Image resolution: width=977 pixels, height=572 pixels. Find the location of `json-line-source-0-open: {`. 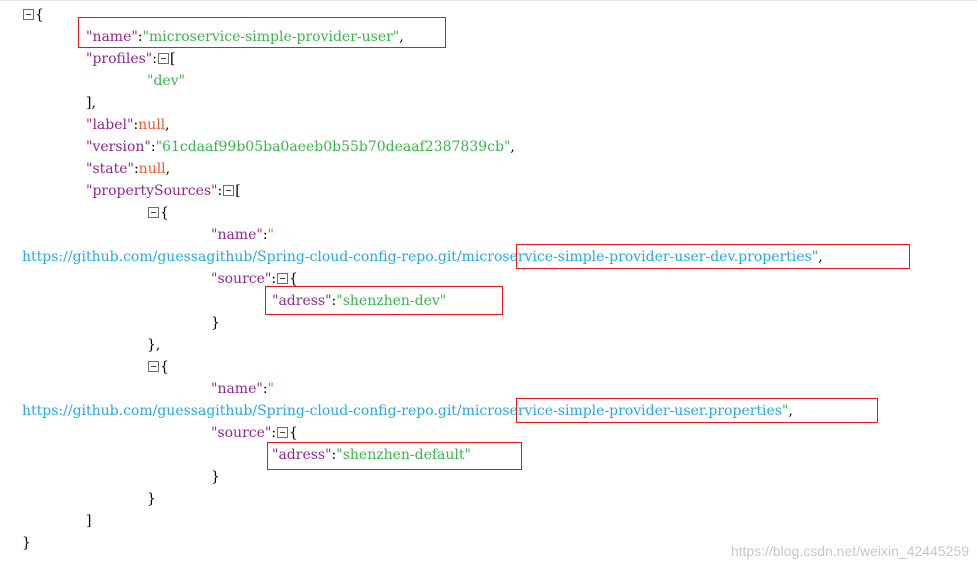

json-line-source-0-open: { is located at coordinates (158, 213).